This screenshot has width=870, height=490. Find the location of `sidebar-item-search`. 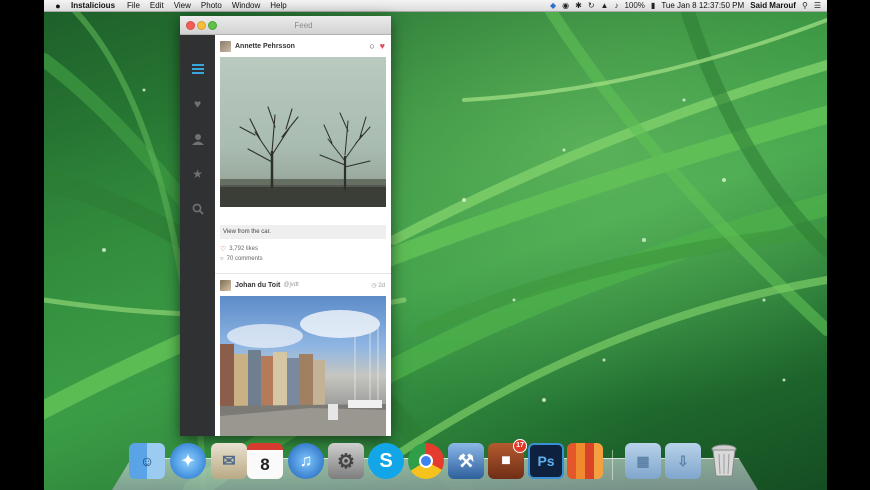

sidebar-item-search is located at coordinates (197, 209).